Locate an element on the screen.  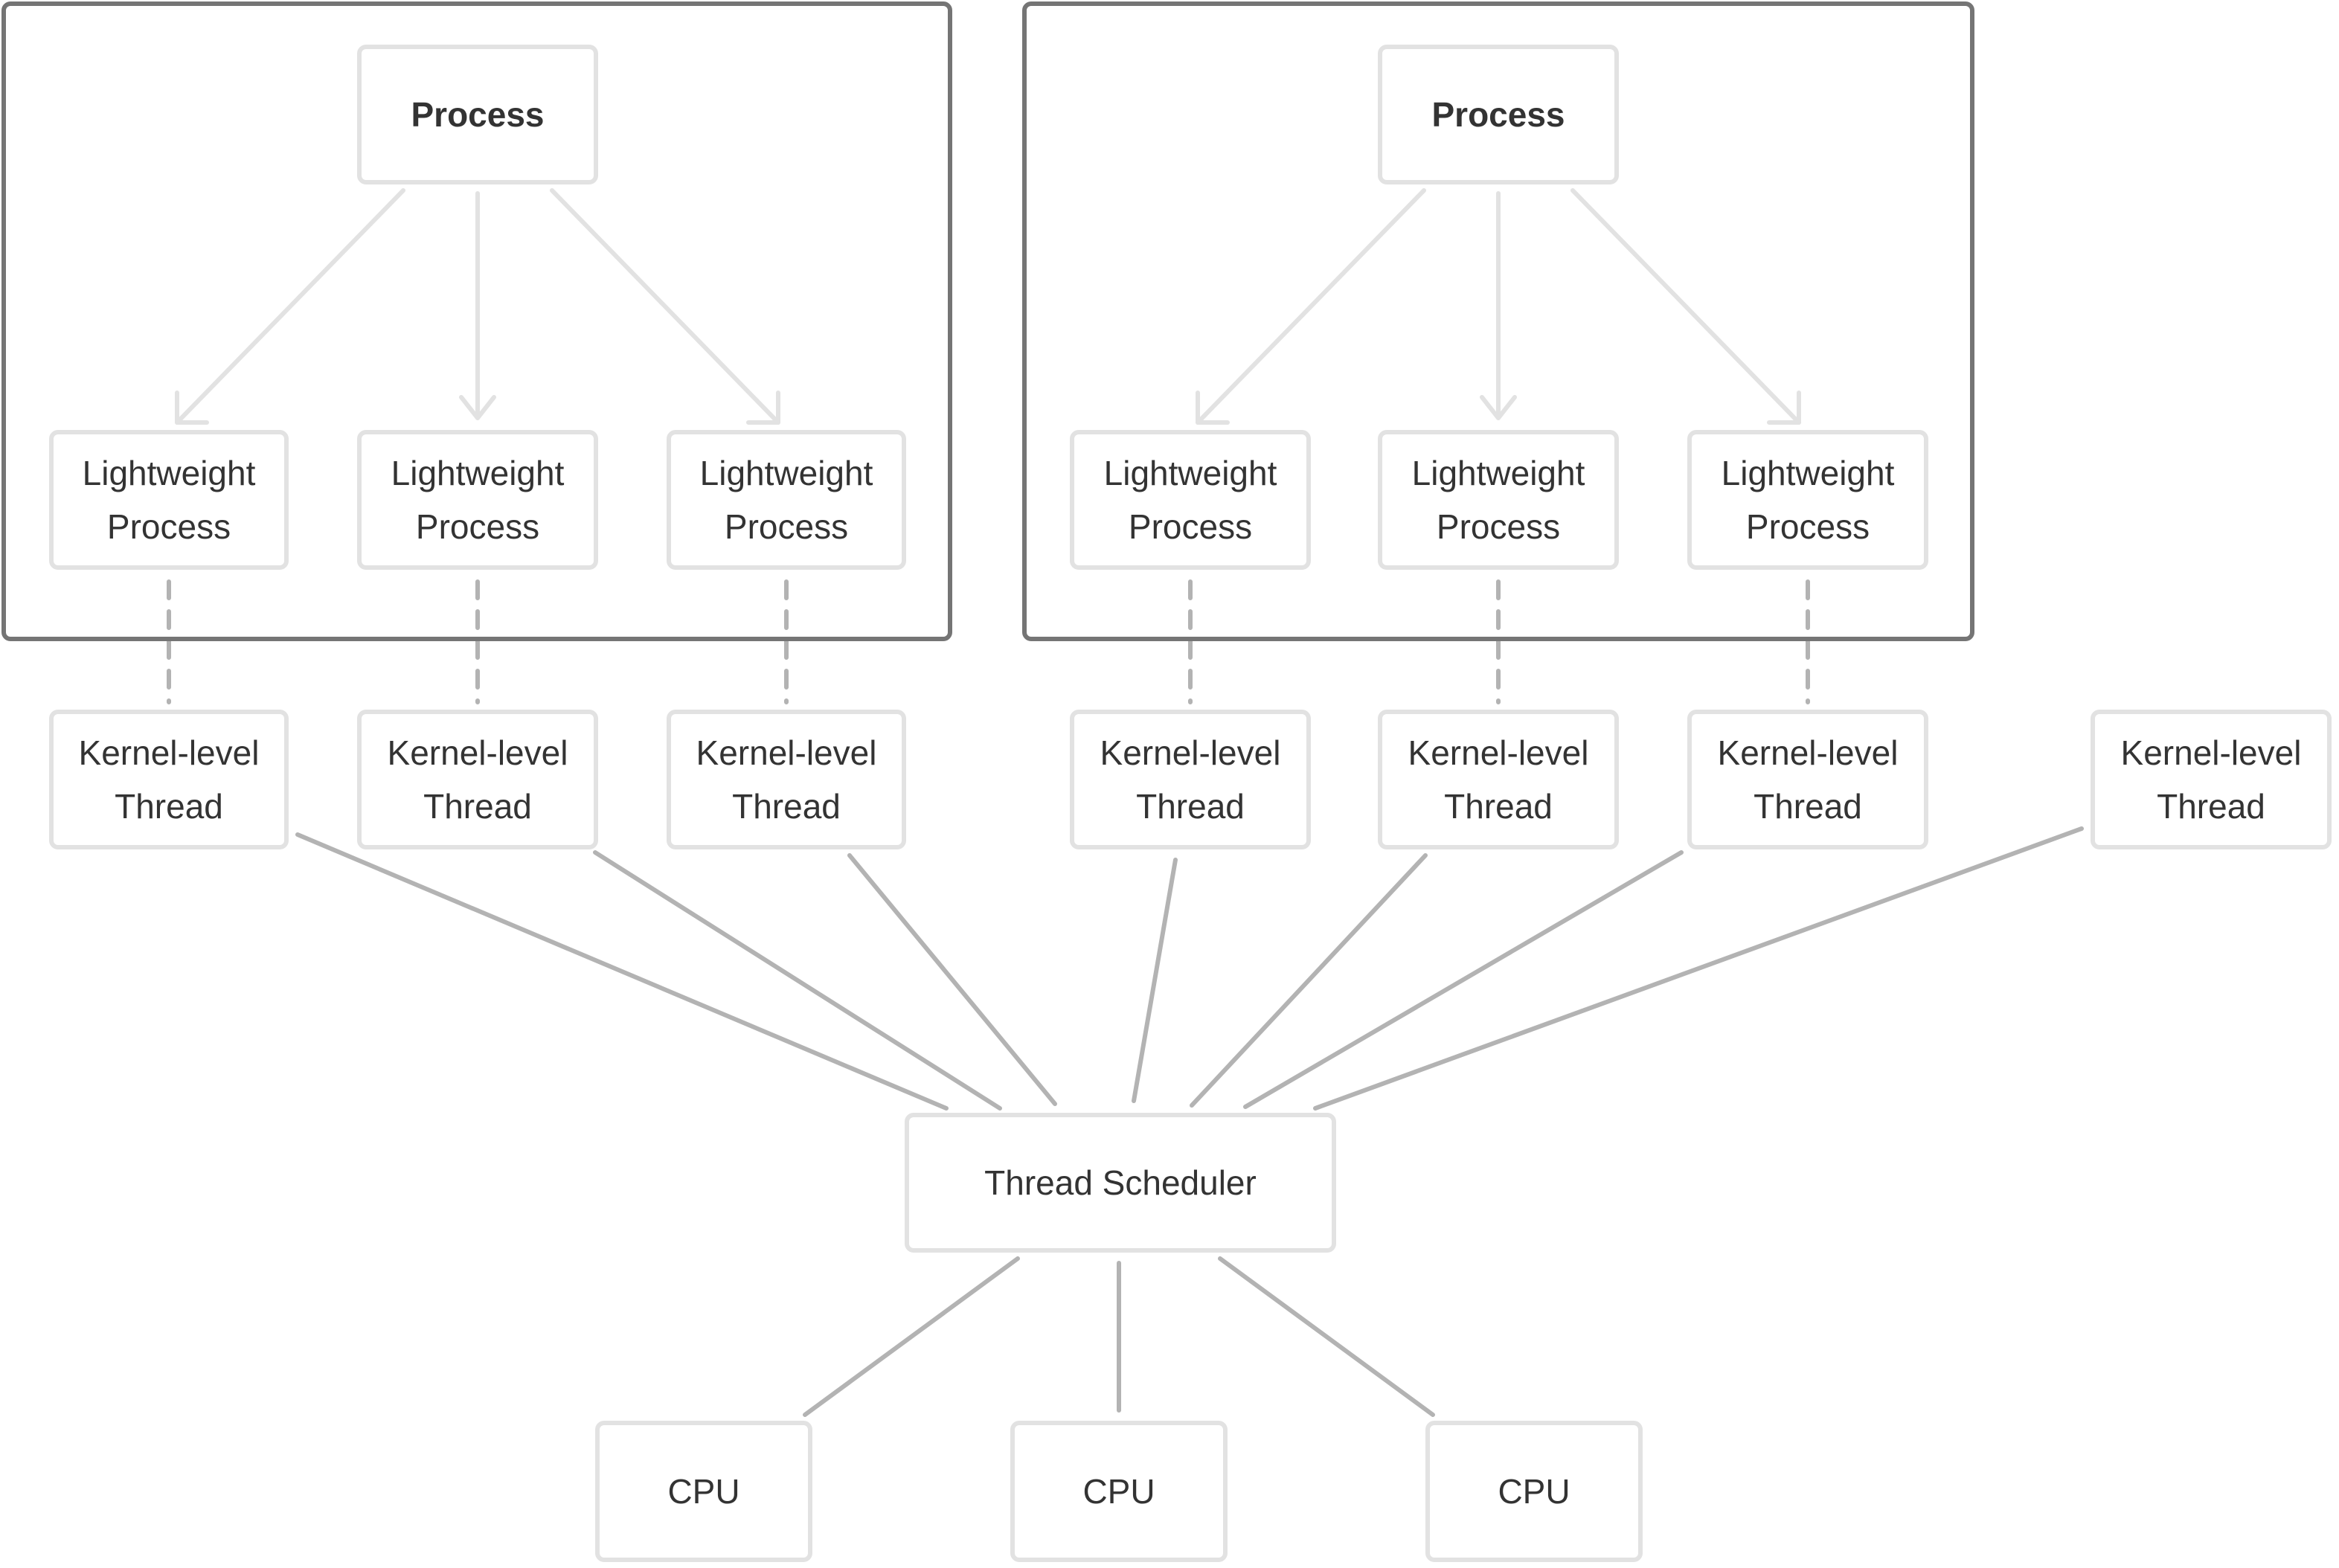
process-label-2: Process is located at coordinates (1498, 114).